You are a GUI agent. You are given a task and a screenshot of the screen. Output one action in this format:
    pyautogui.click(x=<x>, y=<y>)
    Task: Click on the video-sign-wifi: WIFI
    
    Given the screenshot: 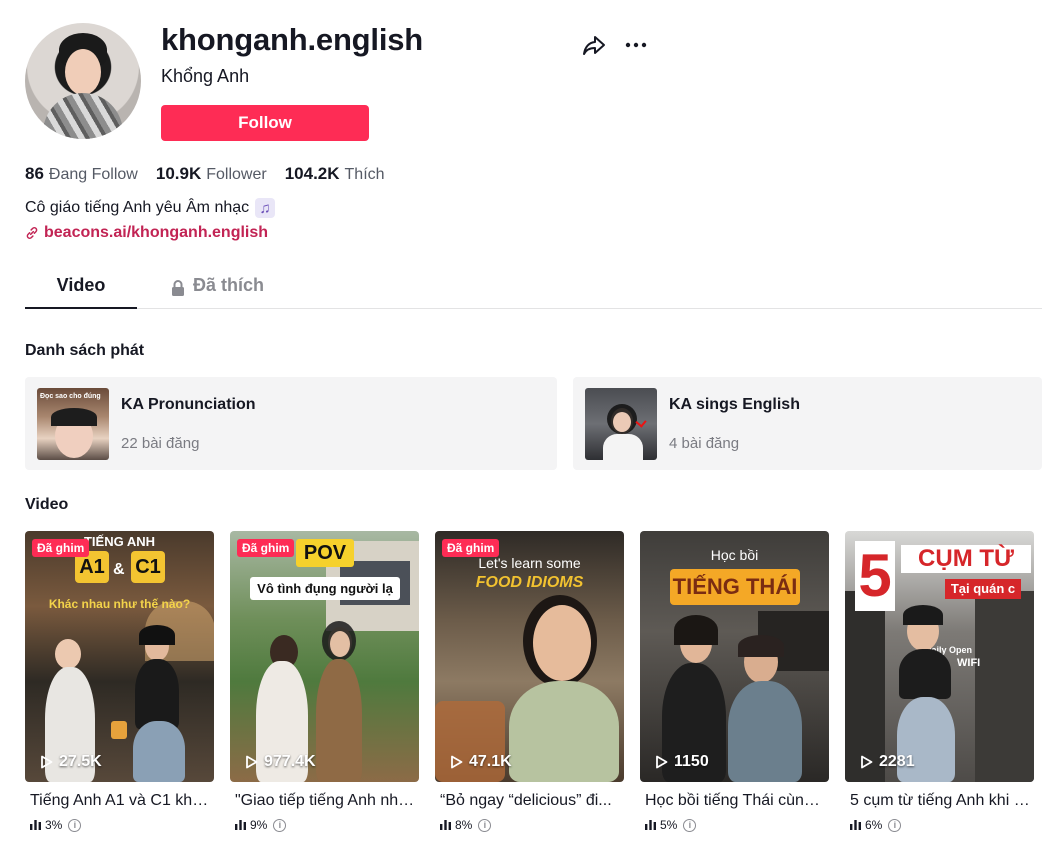 What is the action you would take?
    pyautogui.click(x=969, y=663)
    